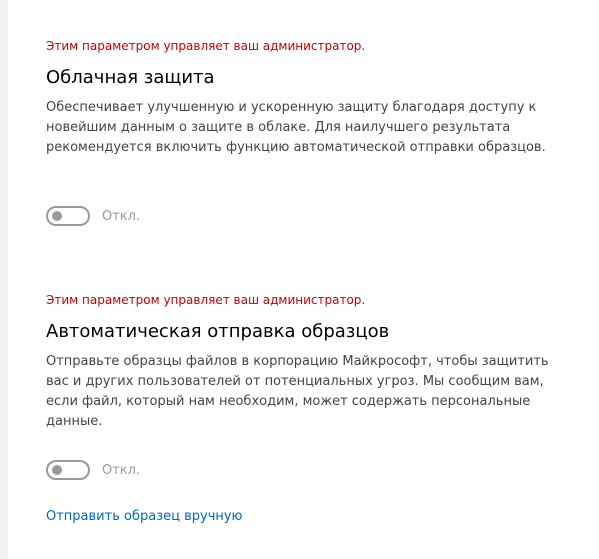 The height and width of the screenshot is (559, 599). Describe the element at coordinates (93, 470) in the screenshot. I see `sample-submission-toggle-row: Откл.` at that location.